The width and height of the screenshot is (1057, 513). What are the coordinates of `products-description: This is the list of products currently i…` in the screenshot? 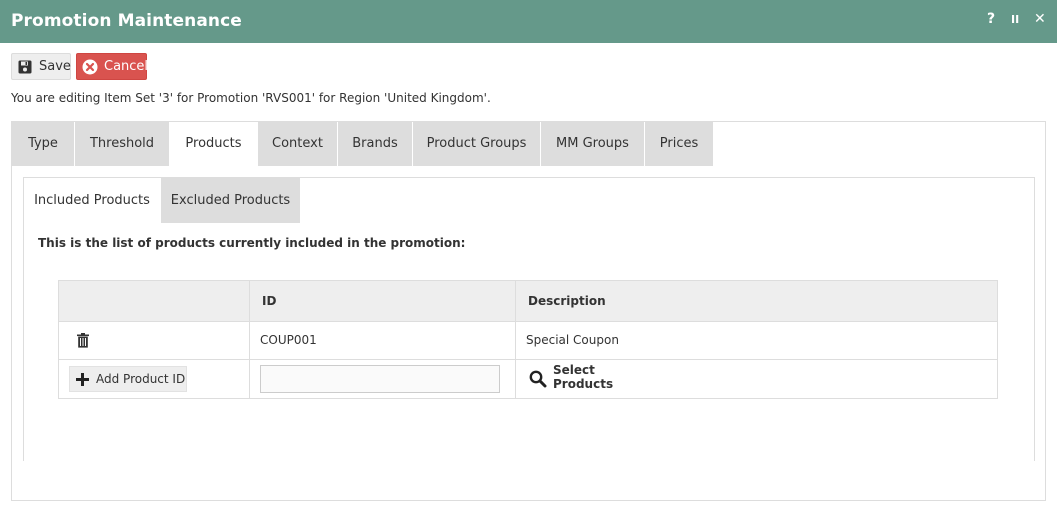 It's located at (252, 243).